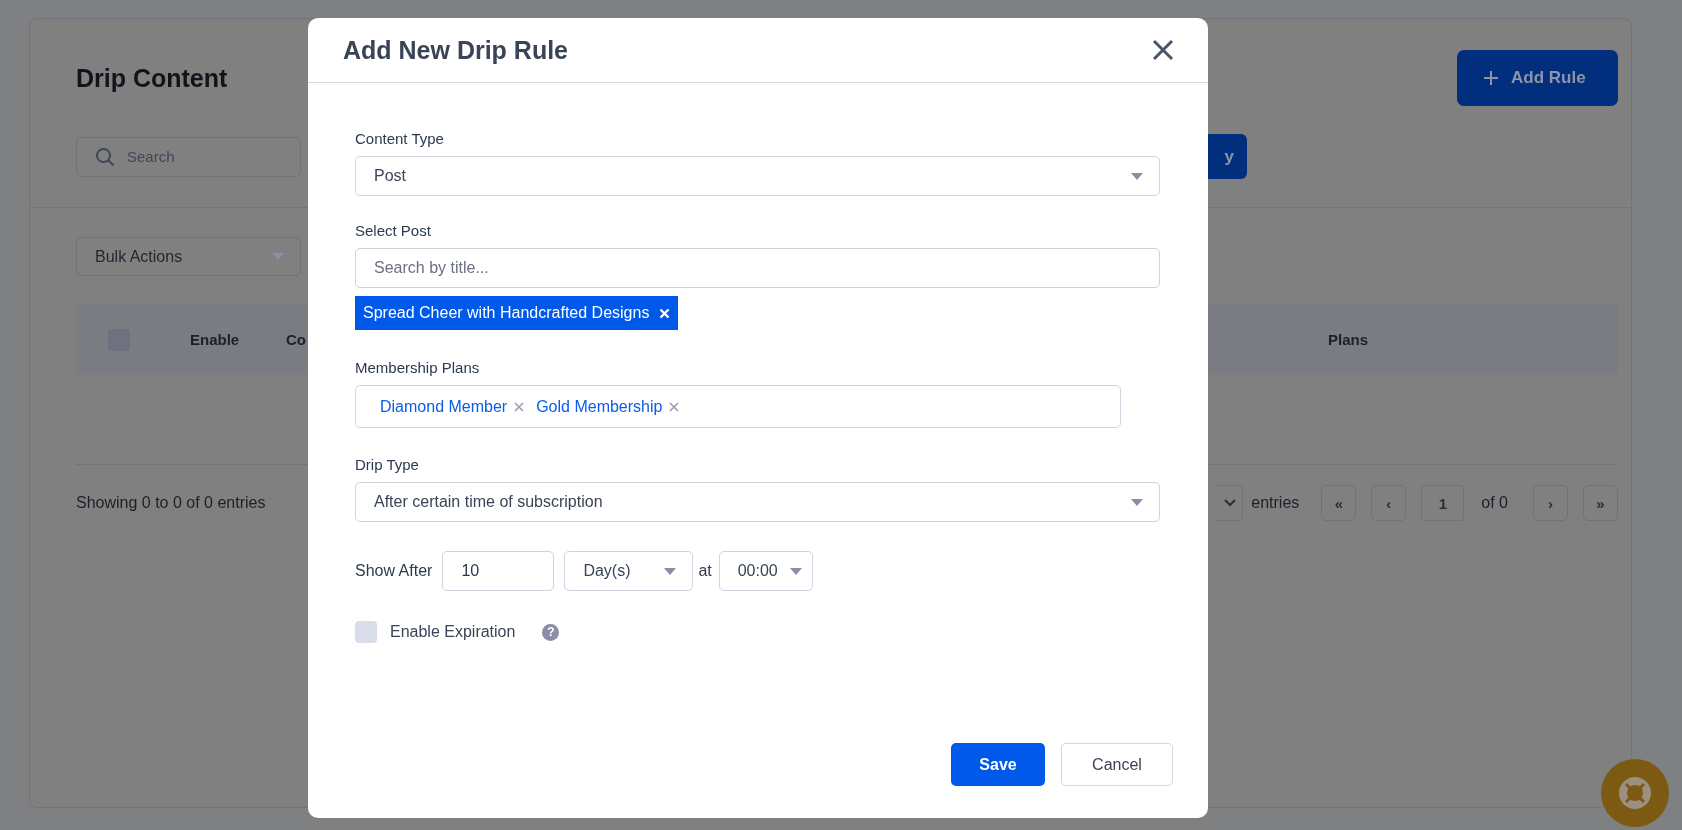 The height and width of the screenshot is (830, 1682). Describe the element at coordinates (171, 502) in the screenshot. I see `entries-summary: Showing 0 to 0 of 0 entries` at that location.